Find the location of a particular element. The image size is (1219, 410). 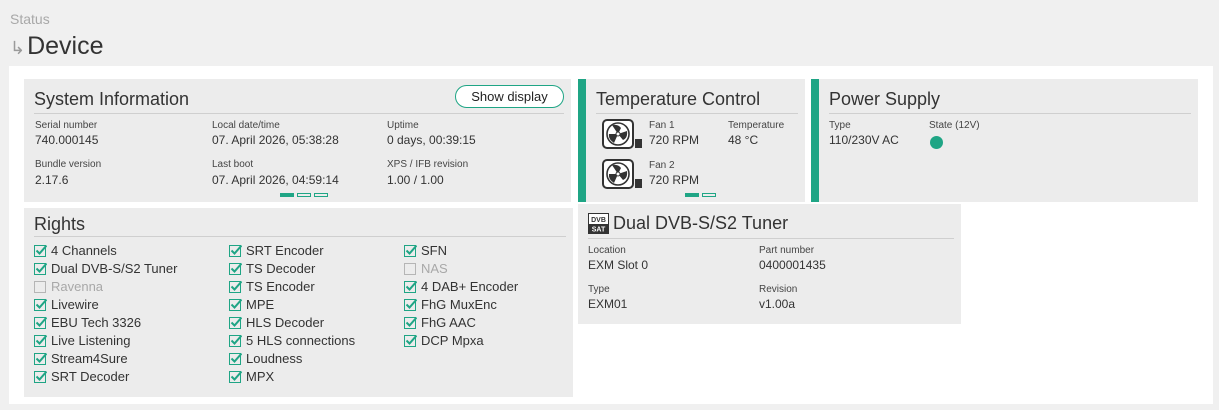

rights-item: TS Decoder is located at coordinates (272, 268).